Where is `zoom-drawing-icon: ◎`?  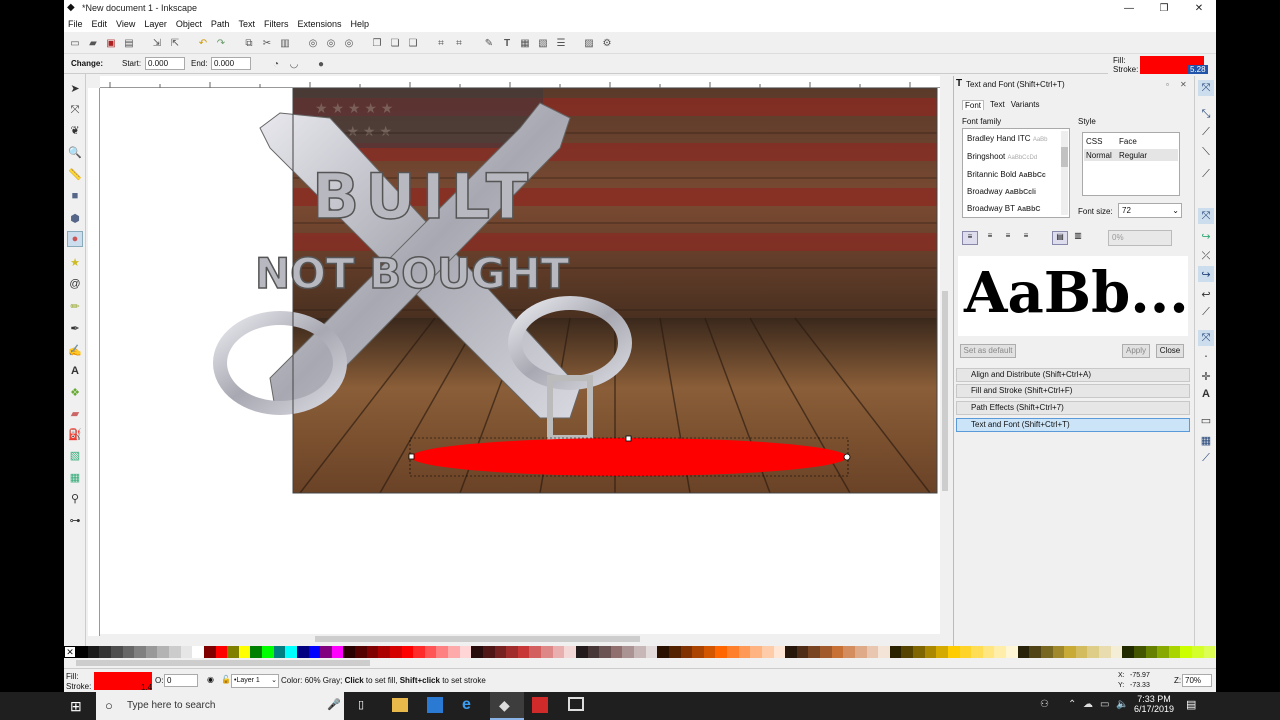 zoom-drawing-icon: ◎ is located at coordinates (331, 43).